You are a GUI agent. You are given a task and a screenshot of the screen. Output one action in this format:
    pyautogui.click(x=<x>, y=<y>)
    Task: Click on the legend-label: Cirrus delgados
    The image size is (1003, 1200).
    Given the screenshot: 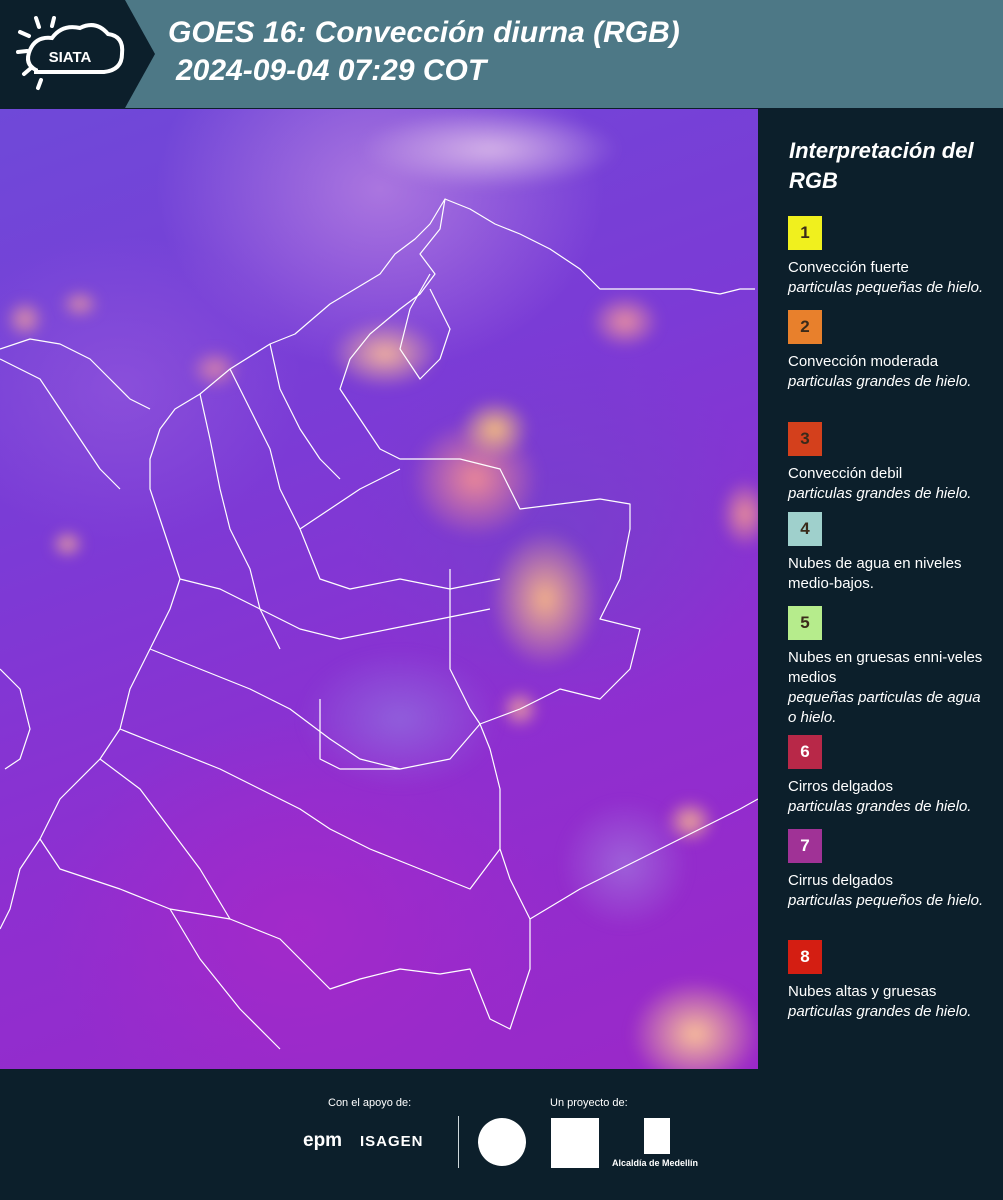 What is the action you would take?
    pyautogui.click(x=841, y=880)
    